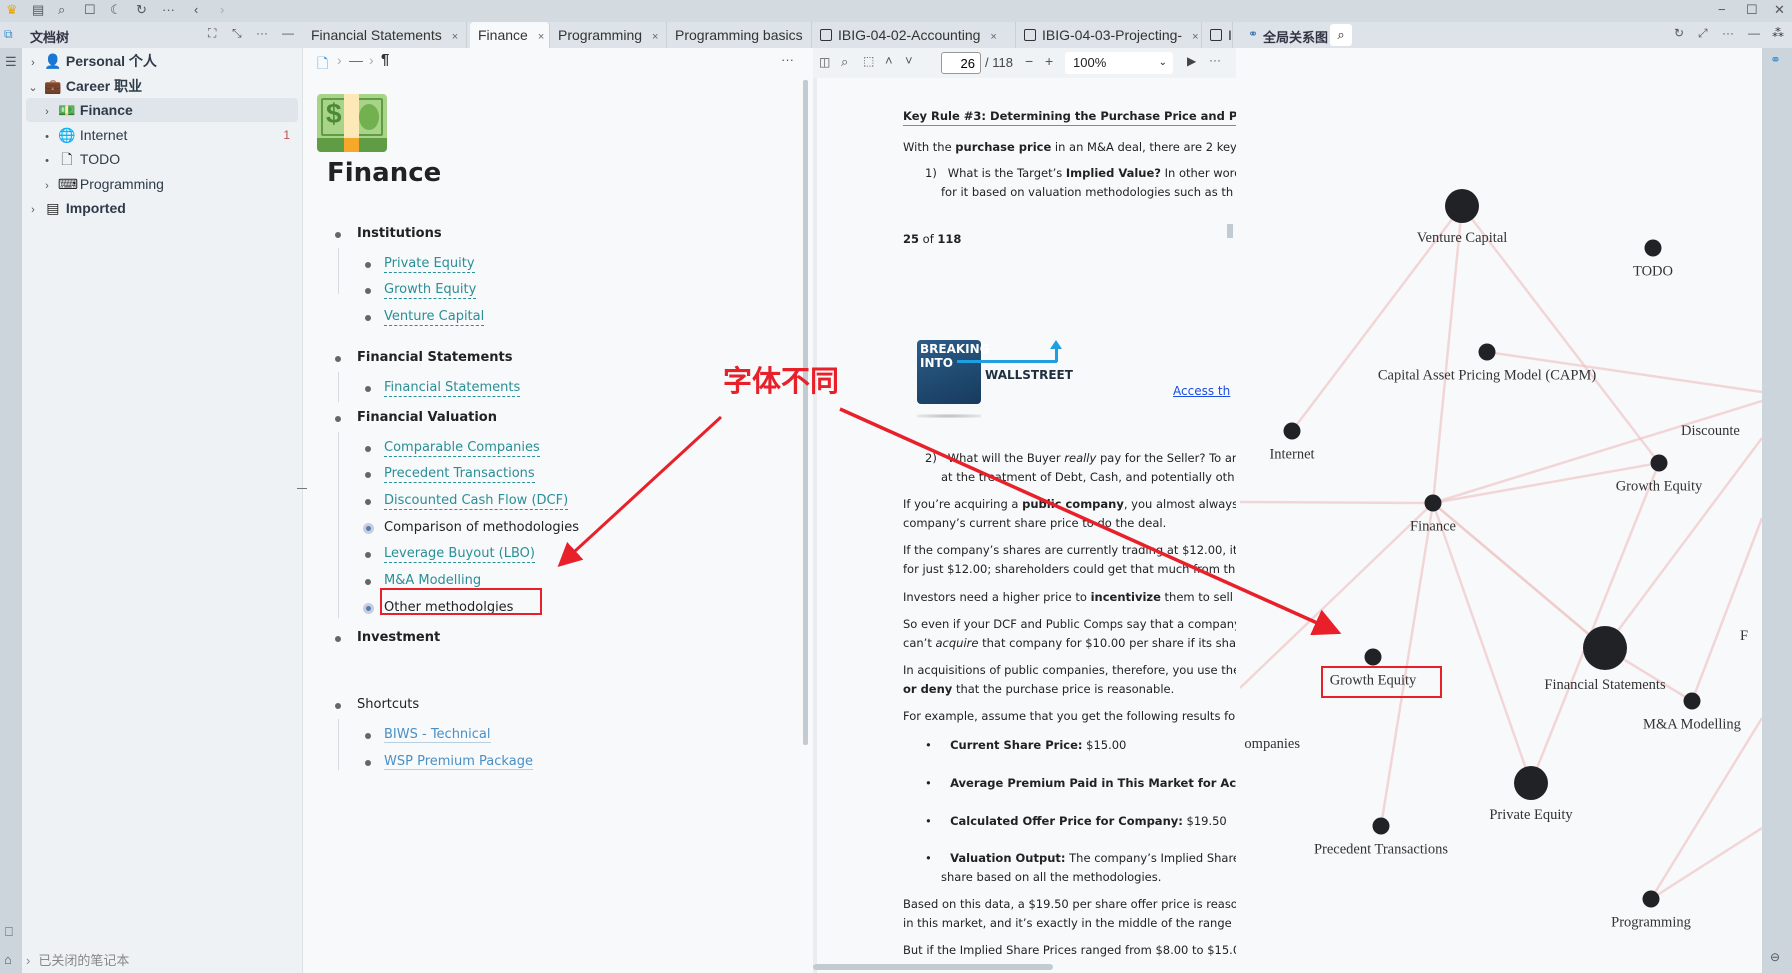 Image resolution: width=1792 pixels, height=973 pixels. Describe the element at coordinates (1679, 33) in the screenshot. I see `refresh-icon: ↻` at that location.